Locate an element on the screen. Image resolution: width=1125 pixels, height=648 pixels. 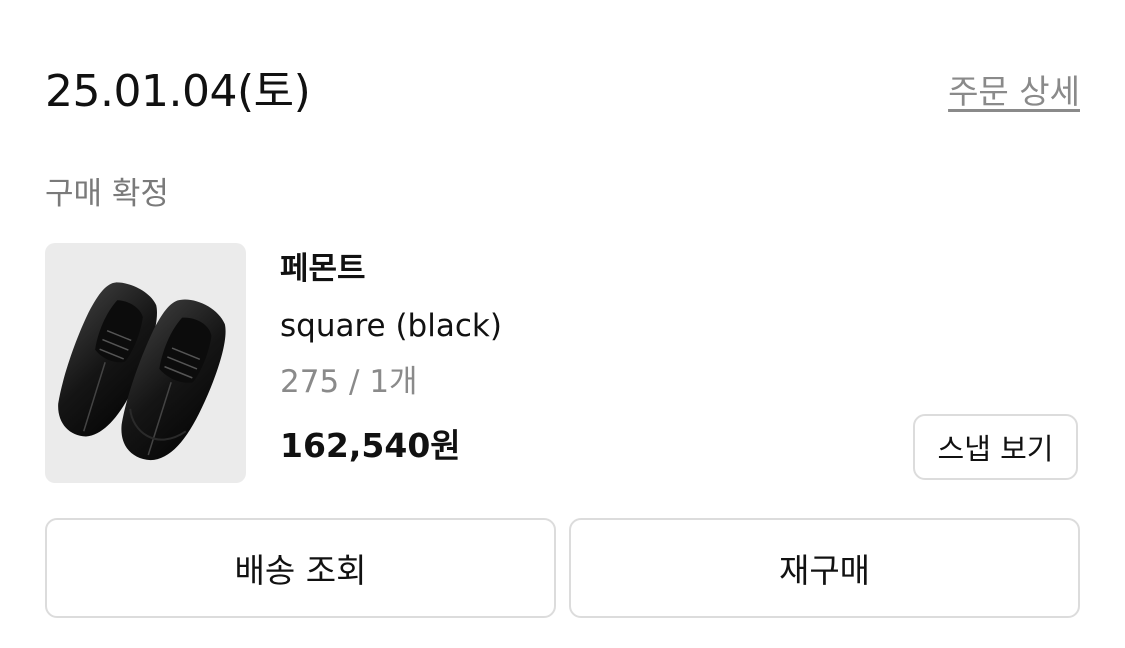
snap-view-button: 스냅 보기 is located at coordinates (995, 447).